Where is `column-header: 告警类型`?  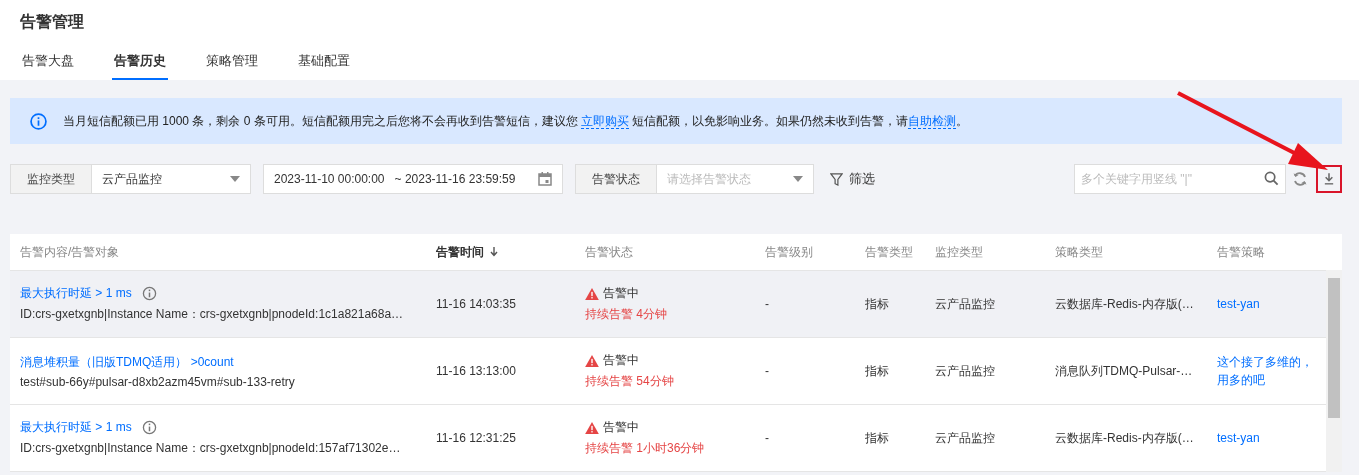
column-header: 告警类型 is located at coordinates (889, 252).